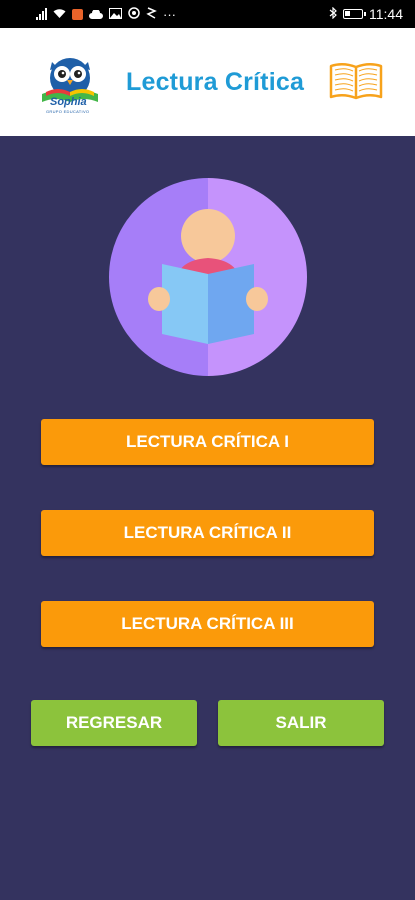 The height and width of the screenshot is (900, 415). What do you see at coordinates (134, 14) in the screenshot?
I see `camera-icon` at bounding box center [134, 14].